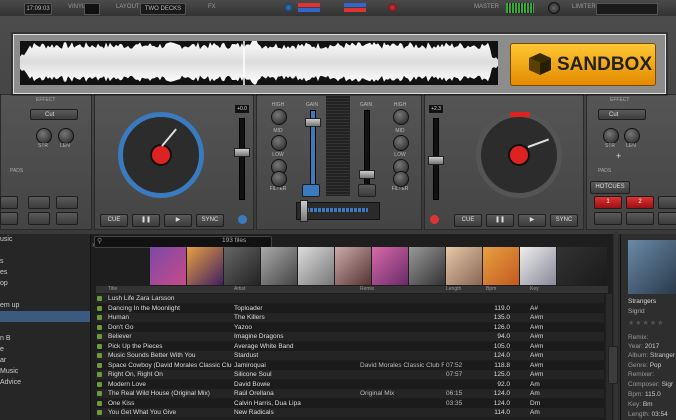  Describe the element at coordinates (401, 143) in the screenshot. I see `right-mid-knob` at that location.